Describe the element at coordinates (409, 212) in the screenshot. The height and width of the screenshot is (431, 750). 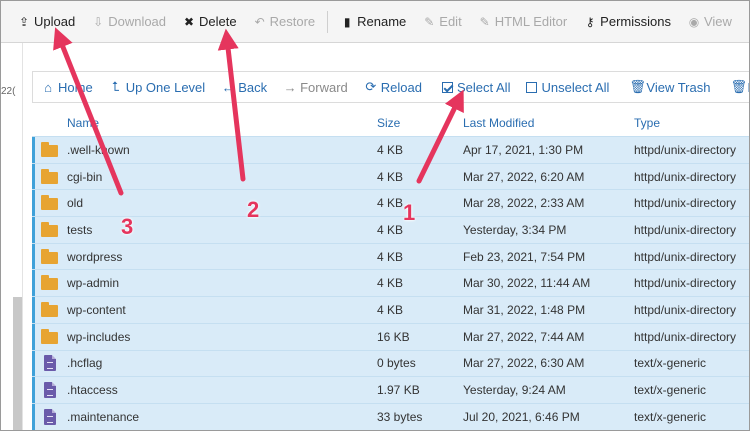
I see `annotation-number-1: 1` at that location.